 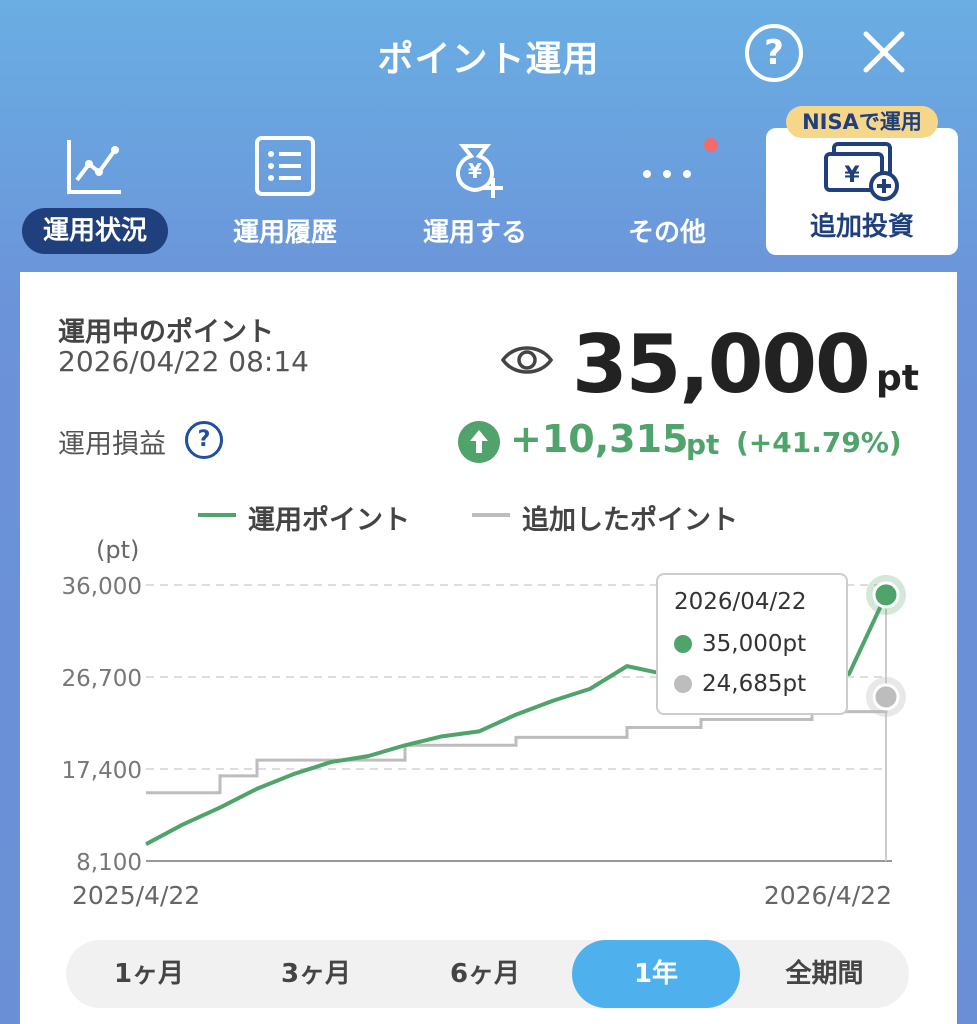 I want to click on nav-label-other: その他, so click(x=666, y=233).